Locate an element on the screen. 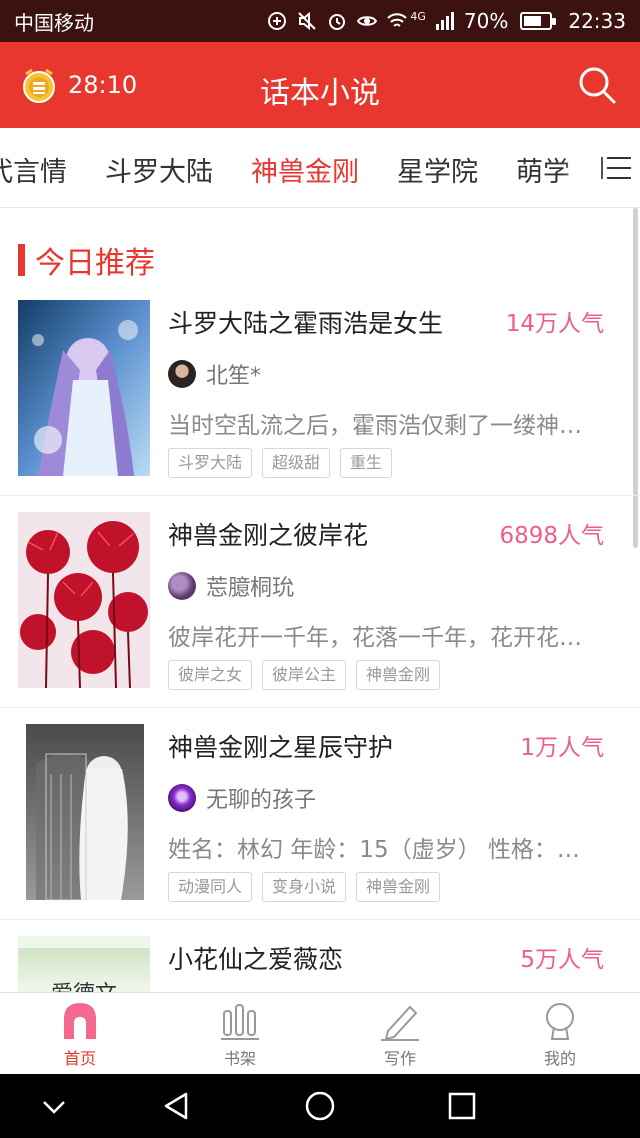  tag: 斗罗大陆 is located at coordinates (210, 463).